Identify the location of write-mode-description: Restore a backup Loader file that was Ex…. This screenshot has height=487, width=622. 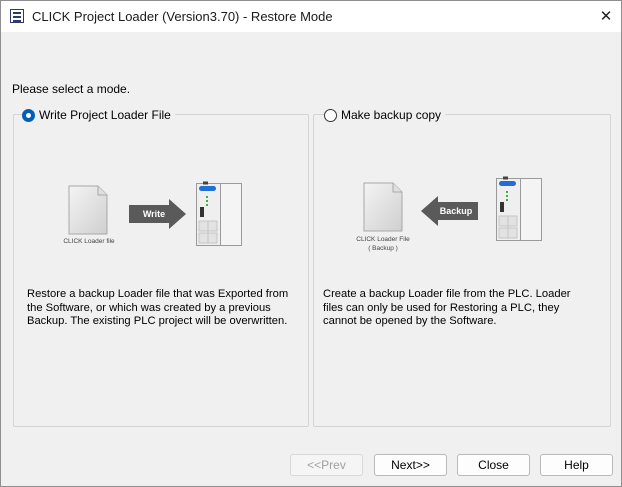
(162, 308).